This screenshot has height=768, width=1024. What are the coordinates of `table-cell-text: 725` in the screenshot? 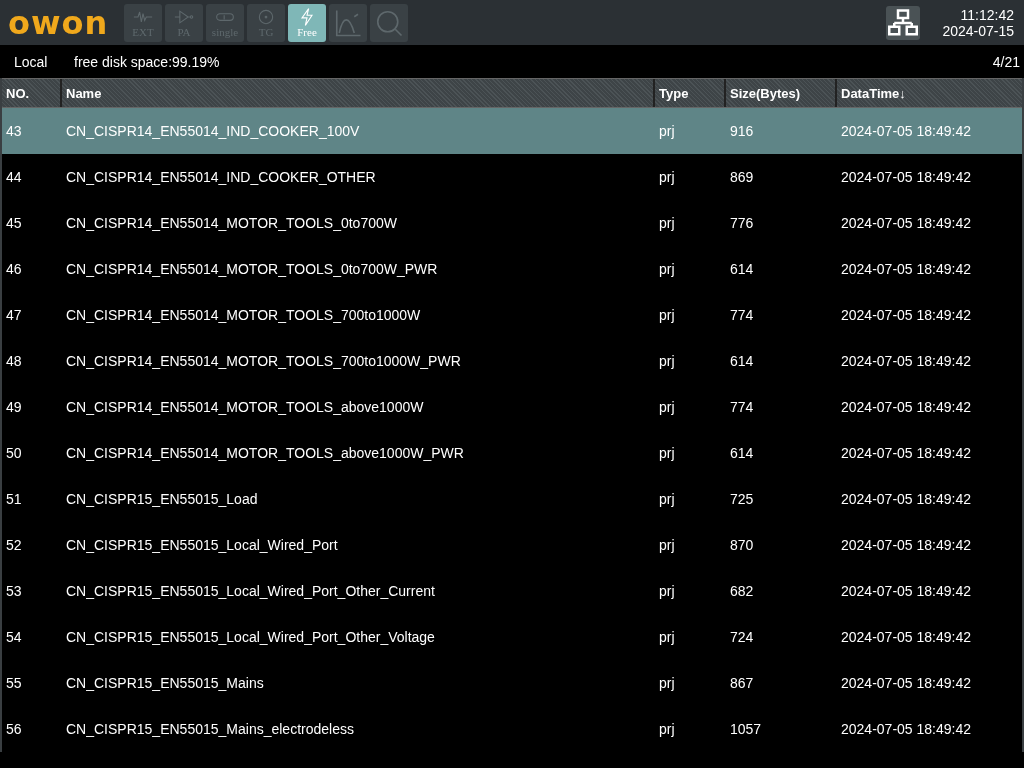 It's located at (742, 499).